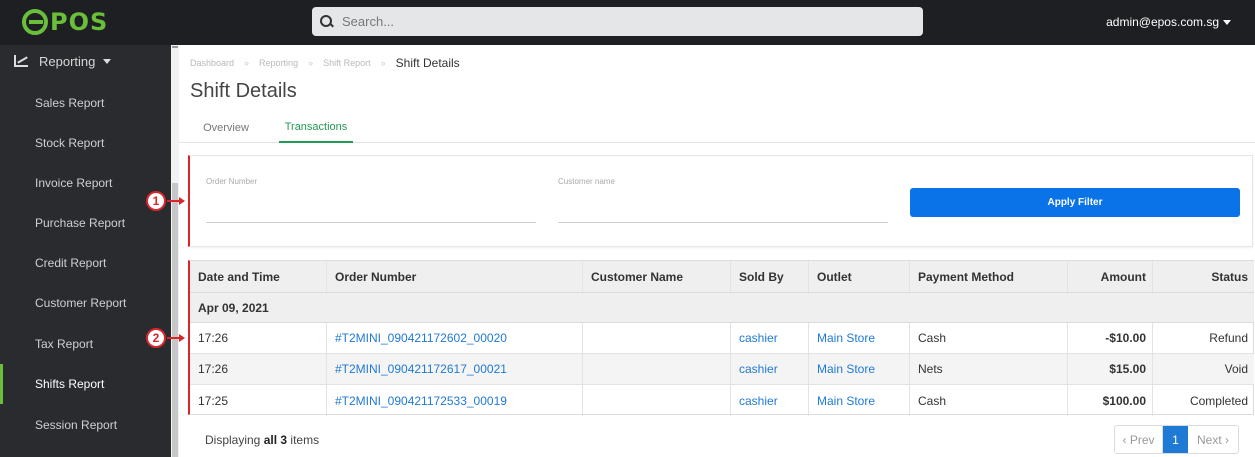 The image size is (1255, 457). I want to click on logo-e-icon, so click(35, 22).